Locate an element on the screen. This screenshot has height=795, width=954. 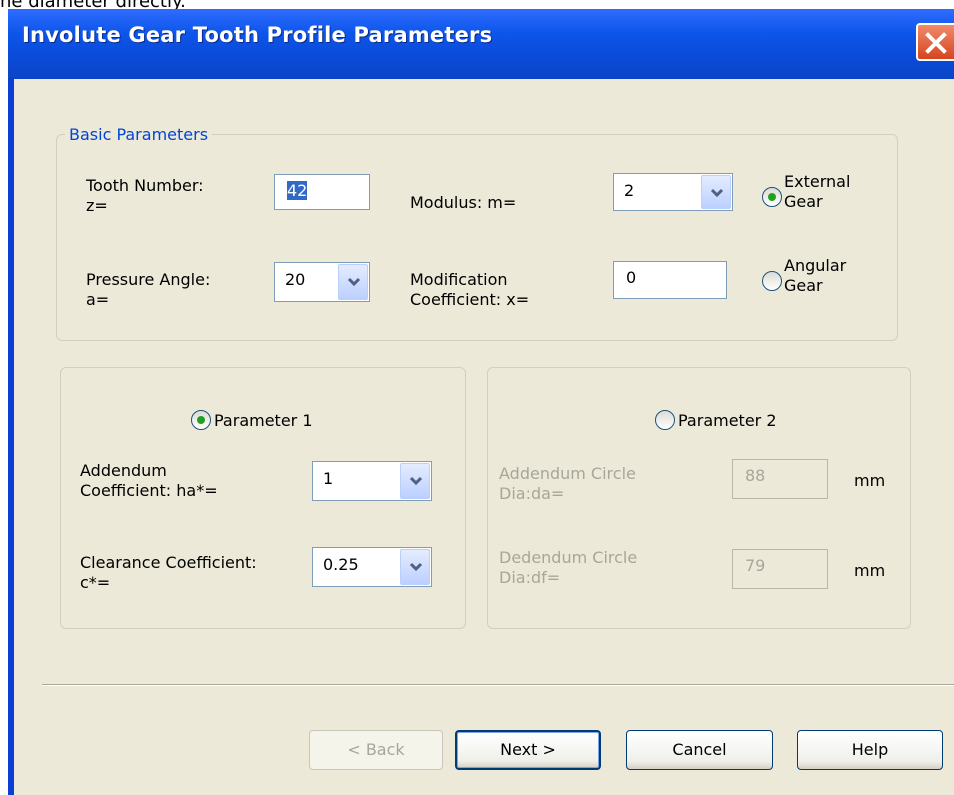
tooth-number-label-line1: Tooth Number: is located at coordinates (145, 185).